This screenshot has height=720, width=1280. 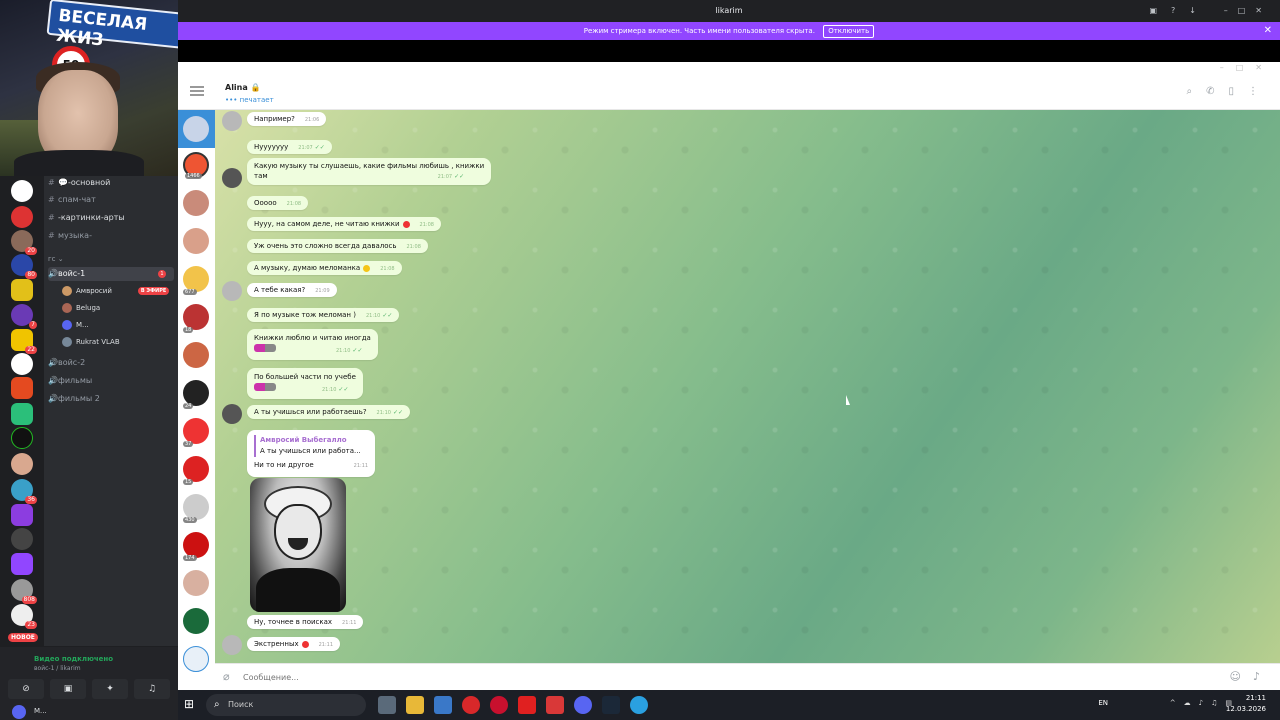 I want to click on disable-streamer-button: Отключить, so click(x=849, y=31).